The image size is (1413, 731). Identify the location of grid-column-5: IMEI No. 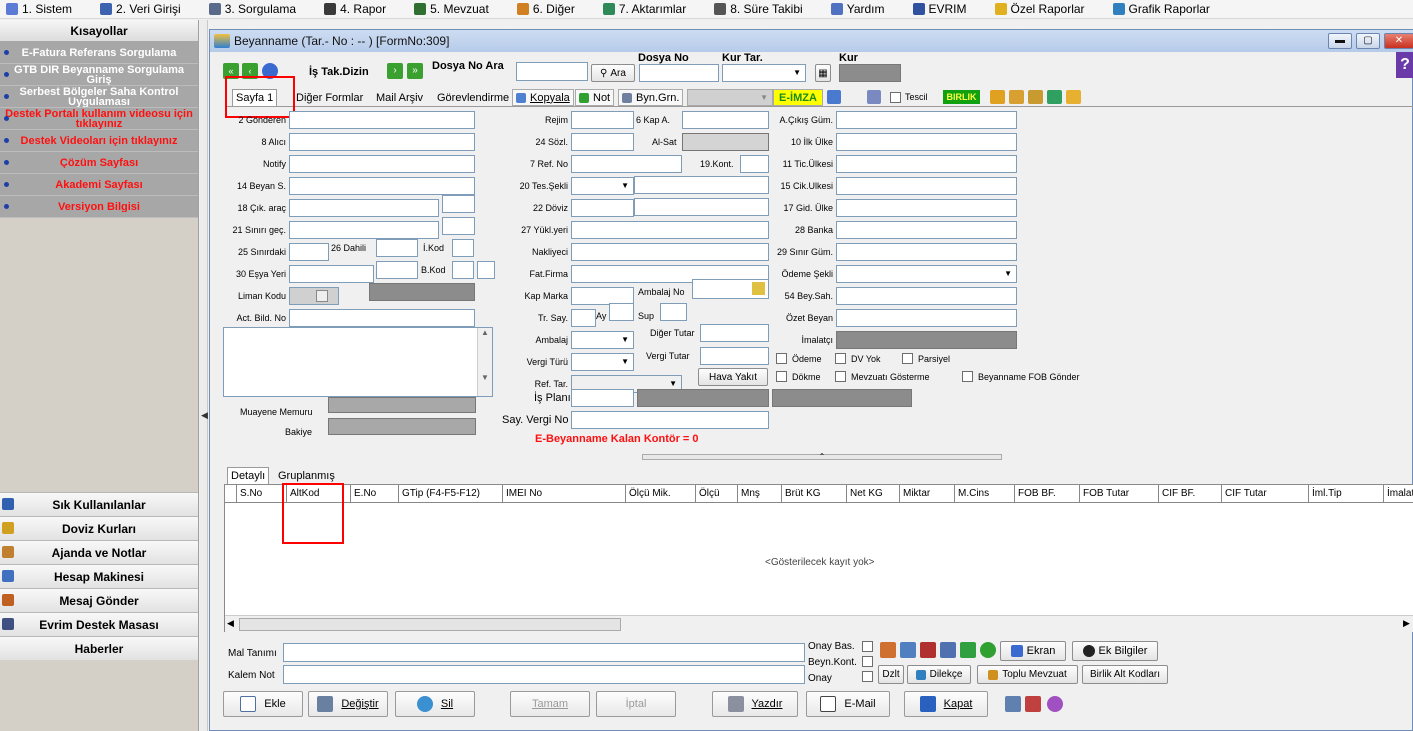
(564, 493).